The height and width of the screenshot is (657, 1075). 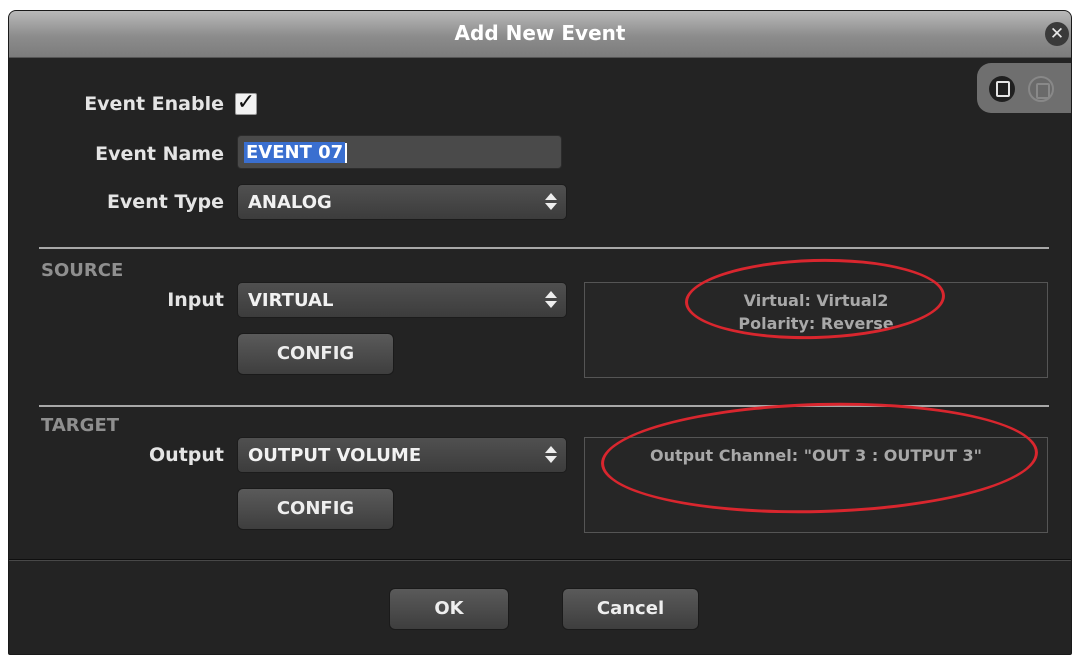 What do you see at coordinates (246, 103) in the screenshot?
I see `event-enable-checkbox: ✓` at bounding box center [246, 103].